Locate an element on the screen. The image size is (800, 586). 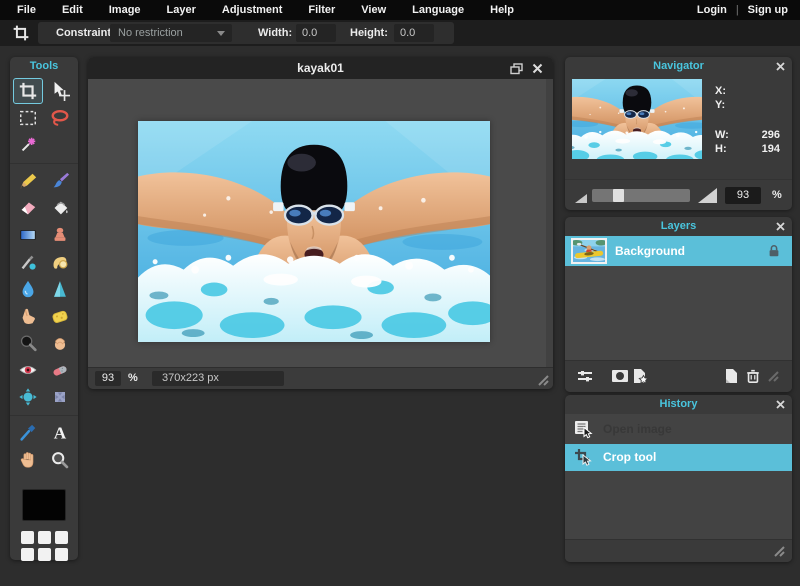
tool-zoom-button is located at coordinates (60, 460).